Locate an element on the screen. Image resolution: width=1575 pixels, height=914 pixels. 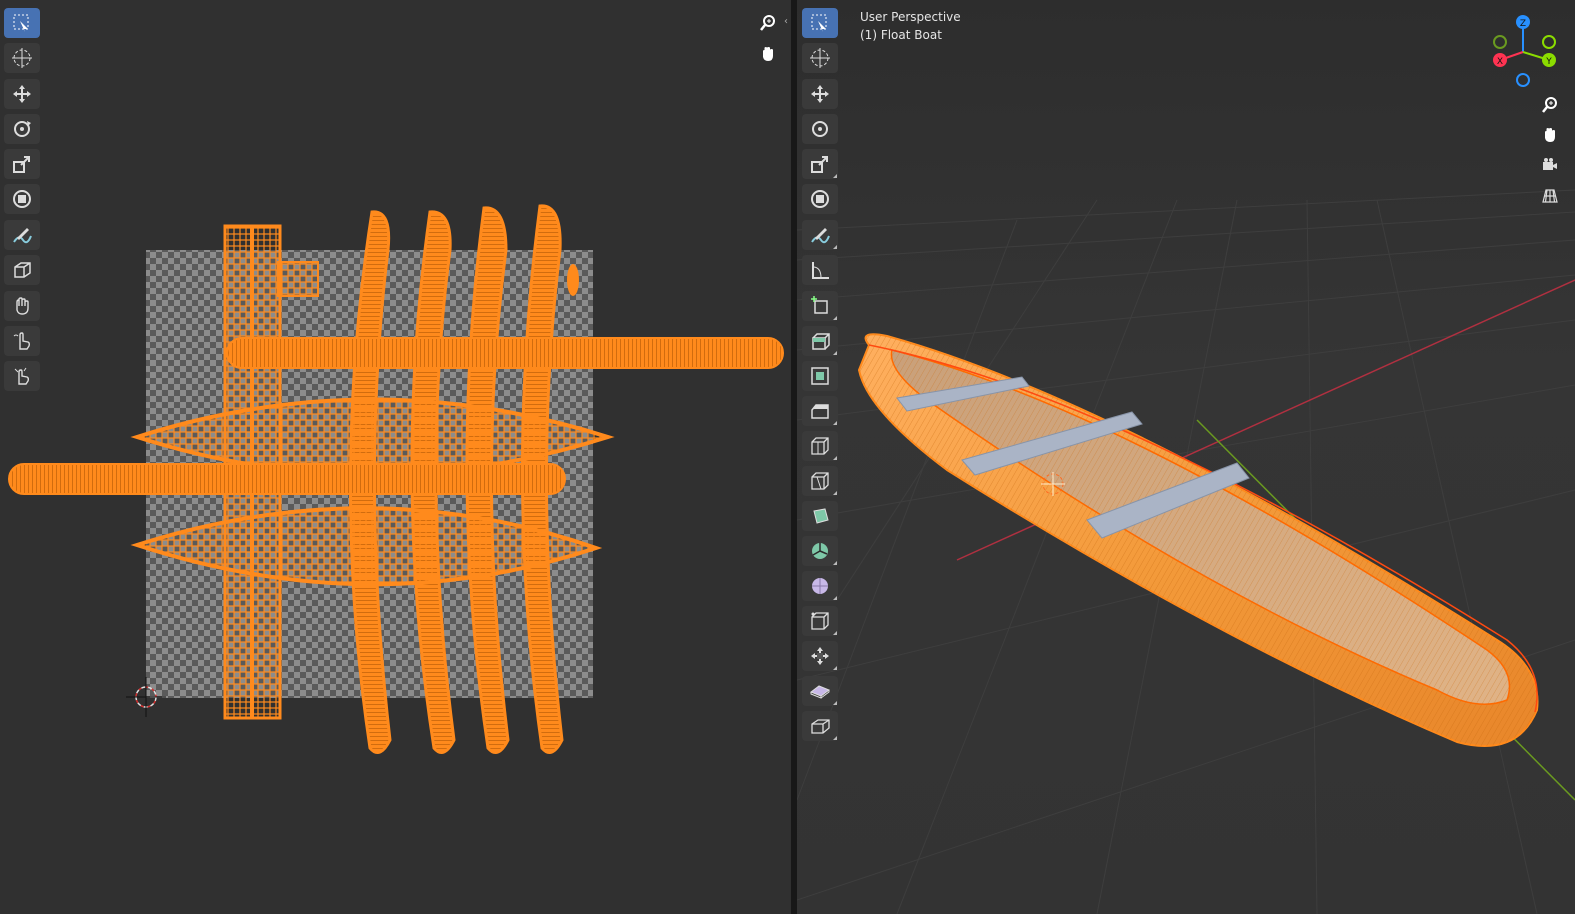
edge-slide-icon is located at coordinates (820, 621).